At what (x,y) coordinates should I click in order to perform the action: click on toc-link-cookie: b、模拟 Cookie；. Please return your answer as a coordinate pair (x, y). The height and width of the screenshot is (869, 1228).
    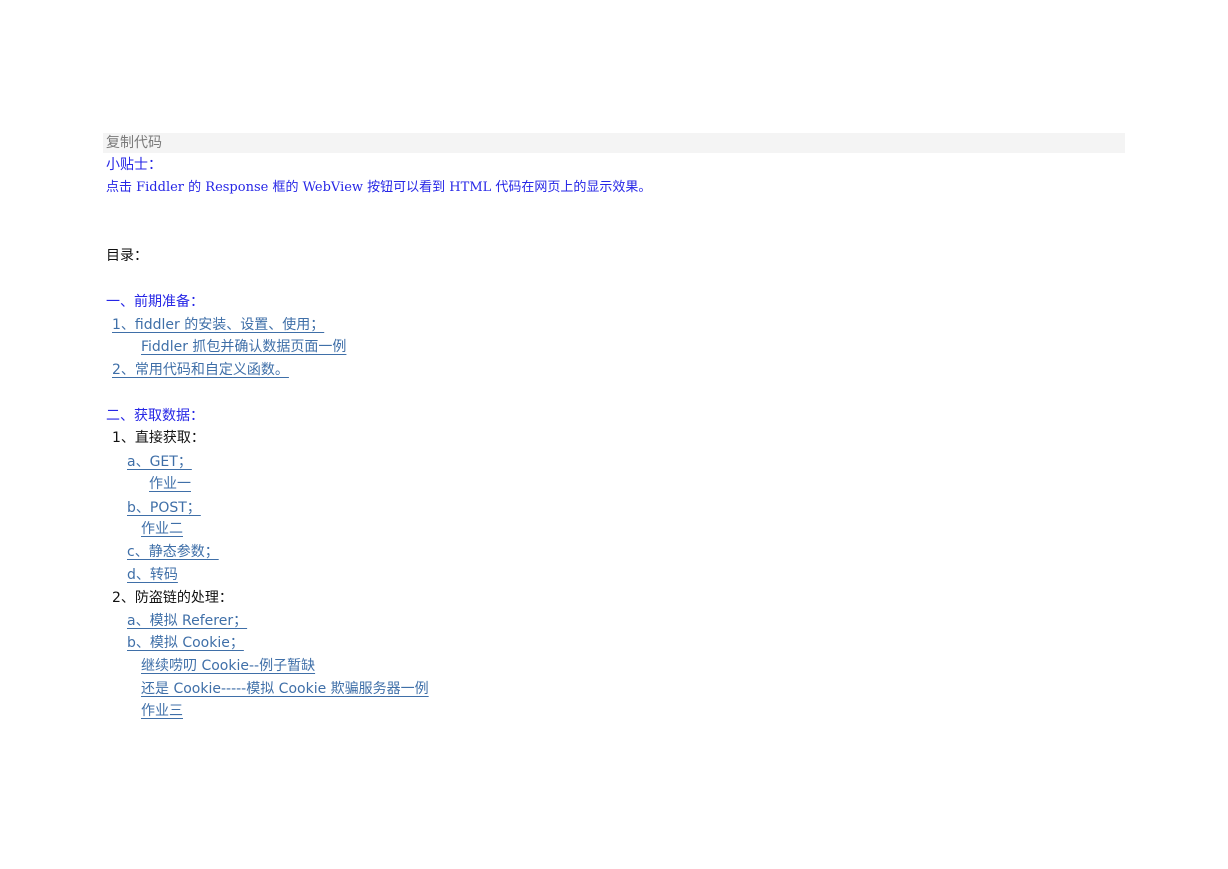
    Looking at the image, I should click on (185, 643).